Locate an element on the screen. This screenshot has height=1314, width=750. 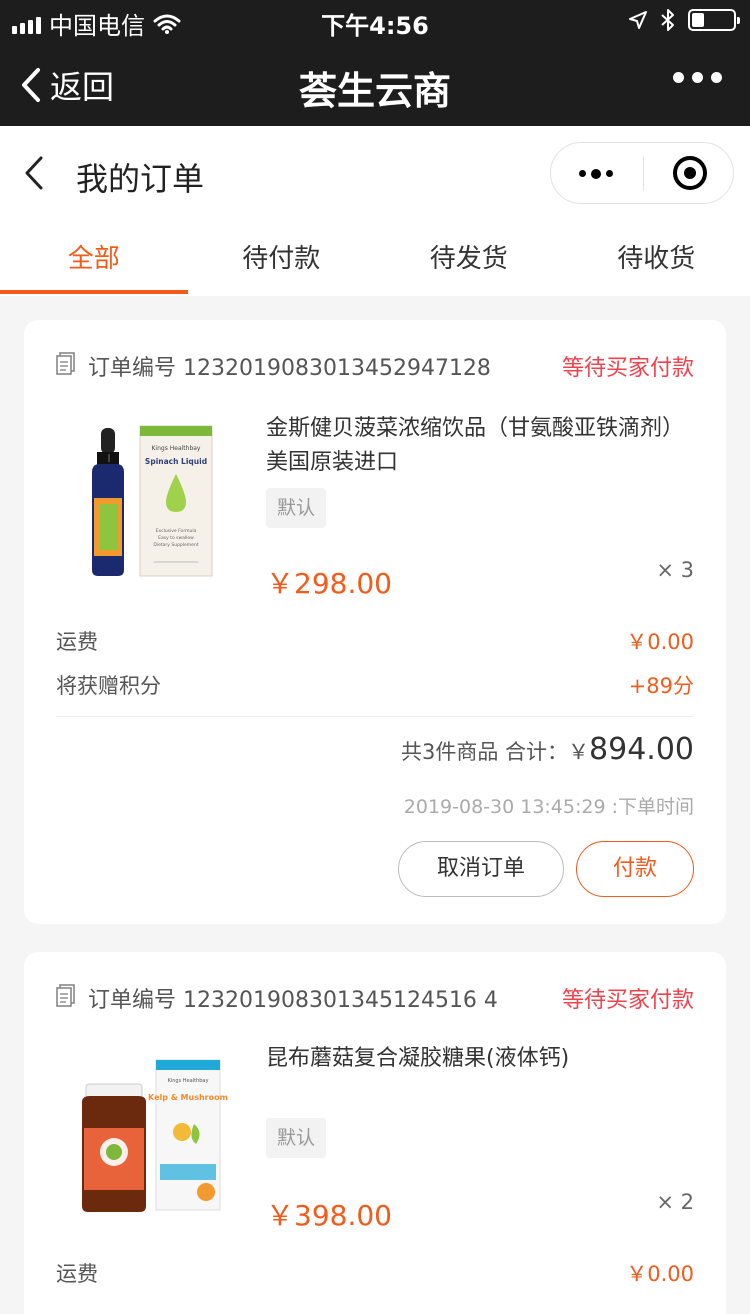
box-fine-text: Exclusive Formula is located at coordinates (176, 531).